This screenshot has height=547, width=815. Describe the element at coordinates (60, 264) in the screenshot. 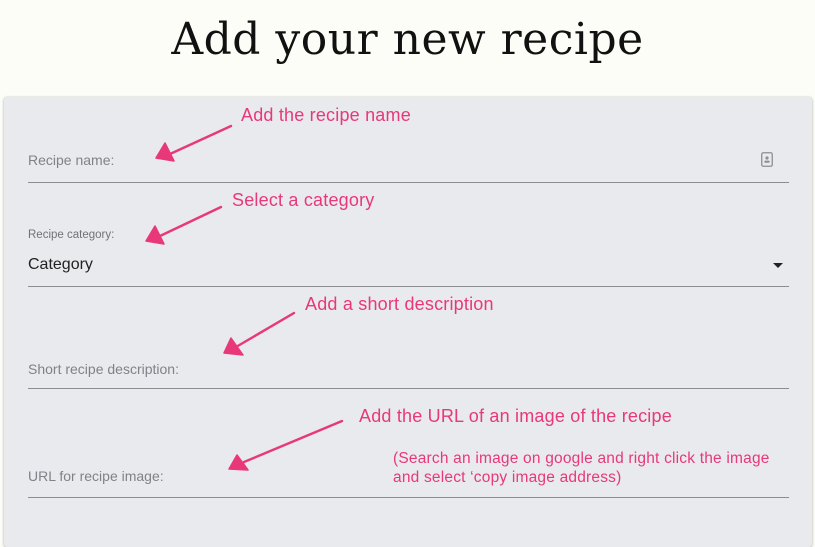

I see `recipe-category-value: Category` at that location.